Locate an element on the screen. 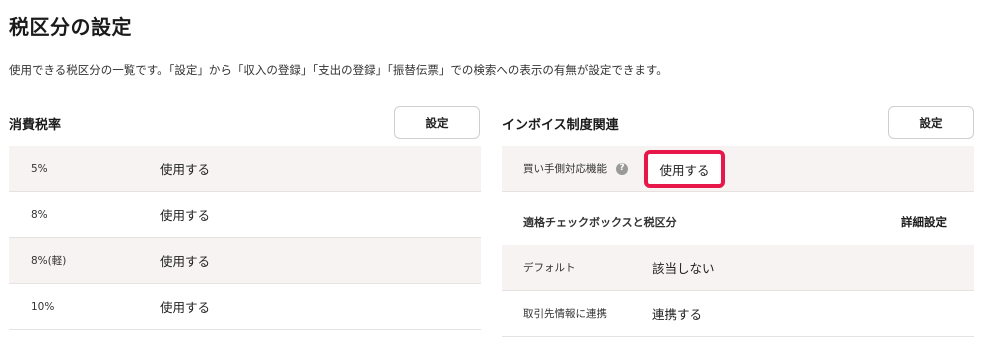 The image size is (987, 350). buyer-feature-value: 使用する is located at coordinates (684, 170).